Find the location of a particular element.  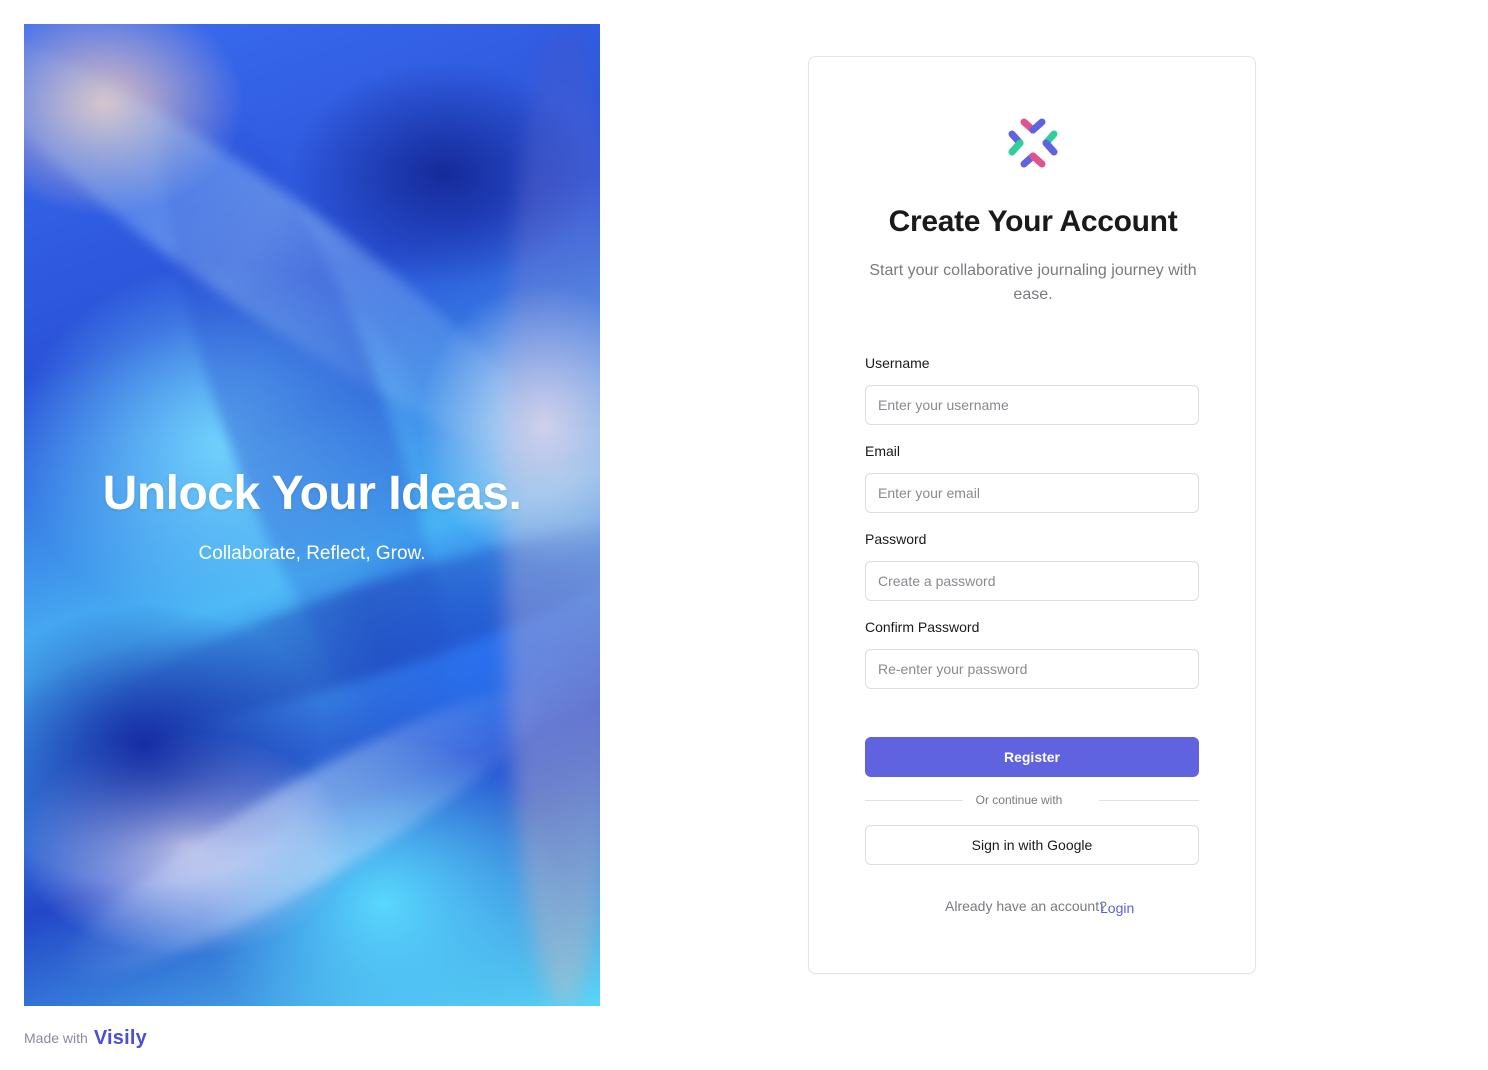

email-input is located at coordinates (1032, 493).